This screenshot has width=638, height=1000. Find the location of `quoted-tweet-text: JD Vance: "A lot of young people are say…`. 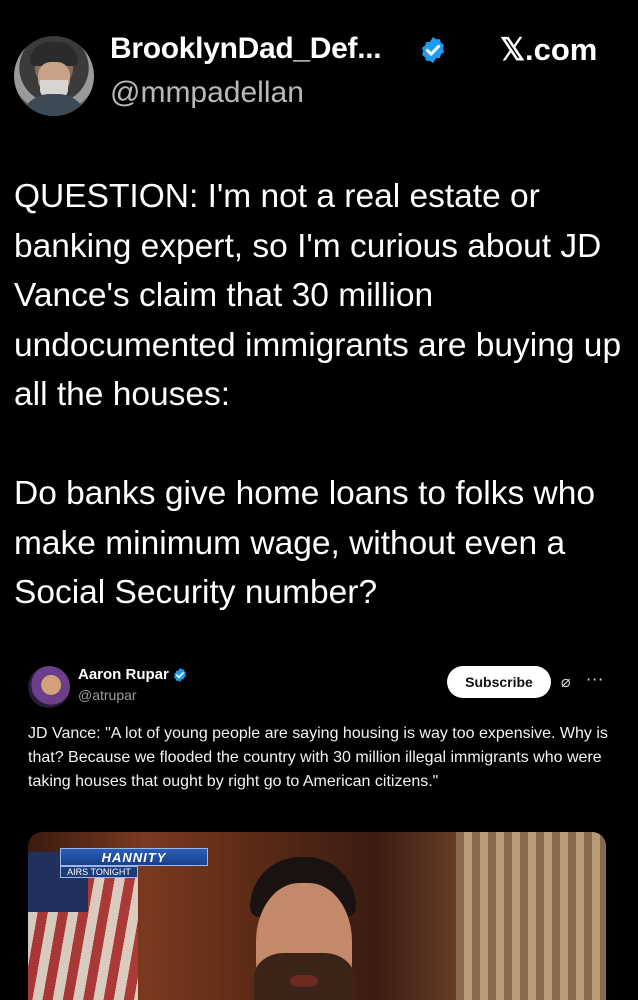

quoted-tweet-text: JD Vance: "A lot of young people are say… is located at coordinates (318, 757).